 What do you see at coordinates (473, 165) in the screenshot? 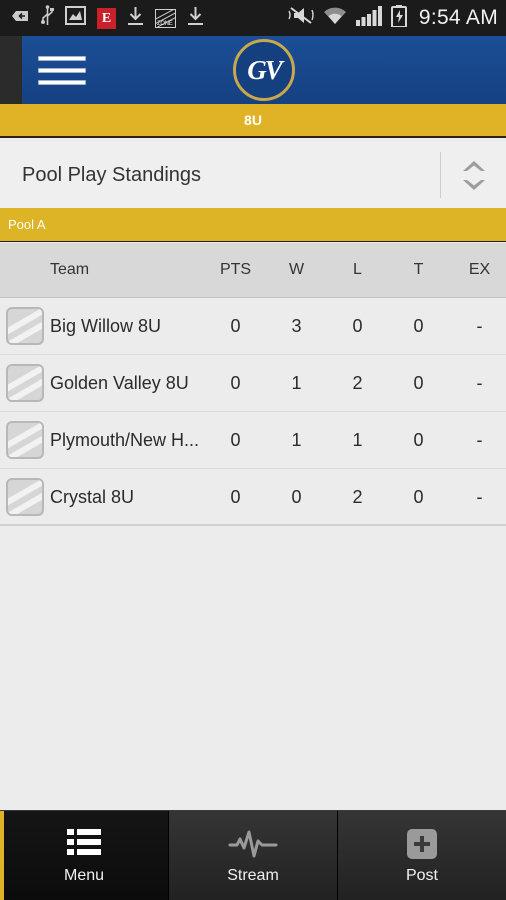
I see `chevron-up-icon` at bounding box center [473, 165].